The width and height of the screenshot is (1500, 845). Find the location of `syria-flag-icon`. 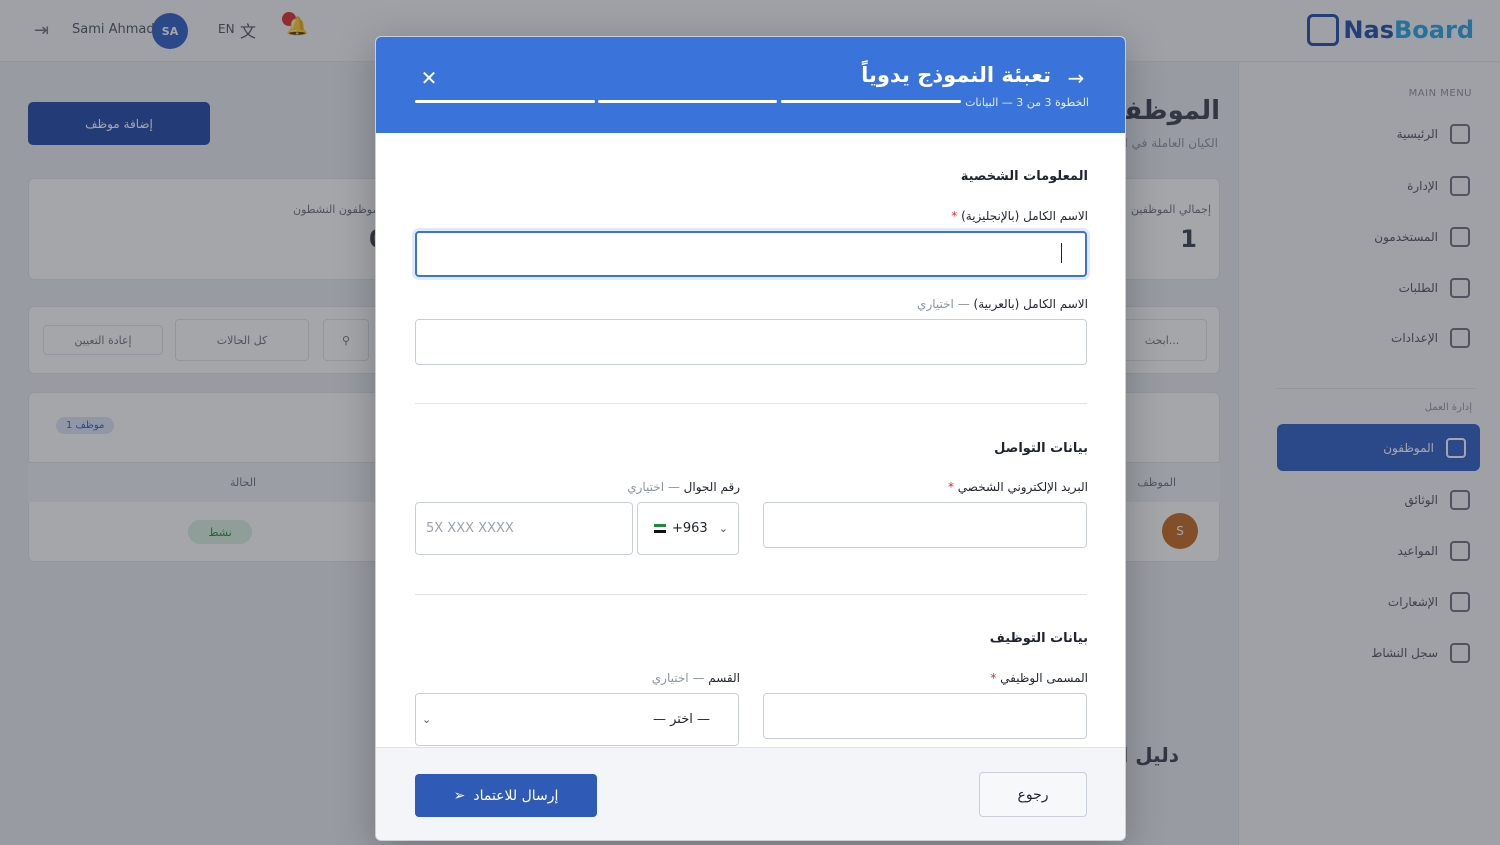

syria-flag-icon is located at coordinates (660, 528).